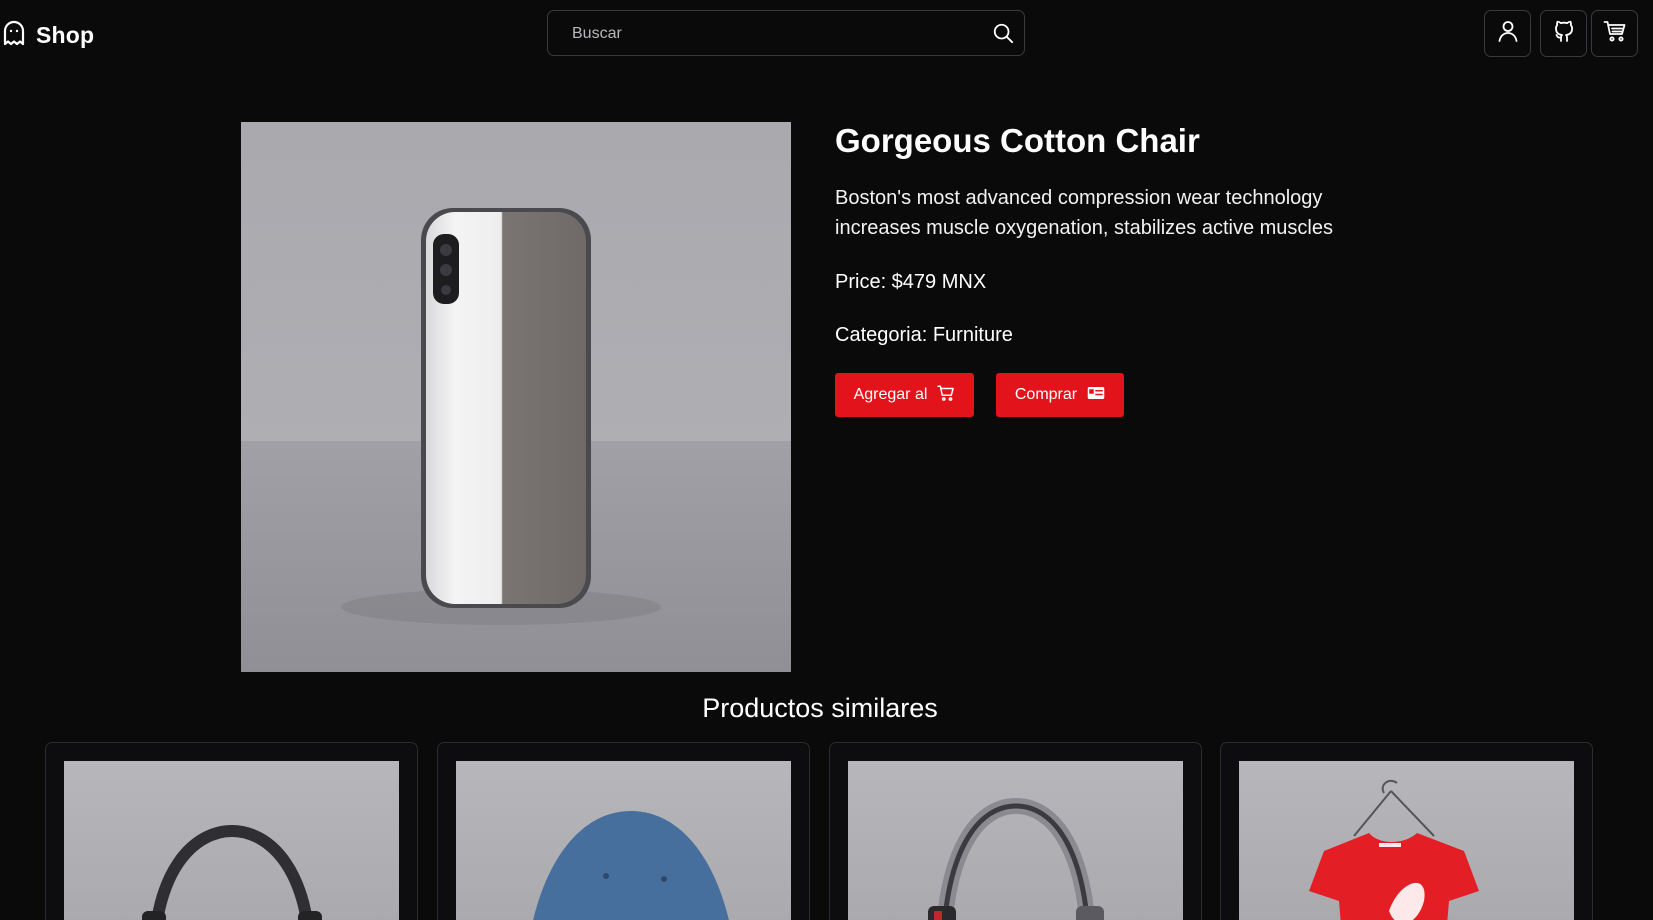 The width and height of the screenshot is (1653, 920). I want to click on product-category: Categoria: Furniture, so click(924, 335).